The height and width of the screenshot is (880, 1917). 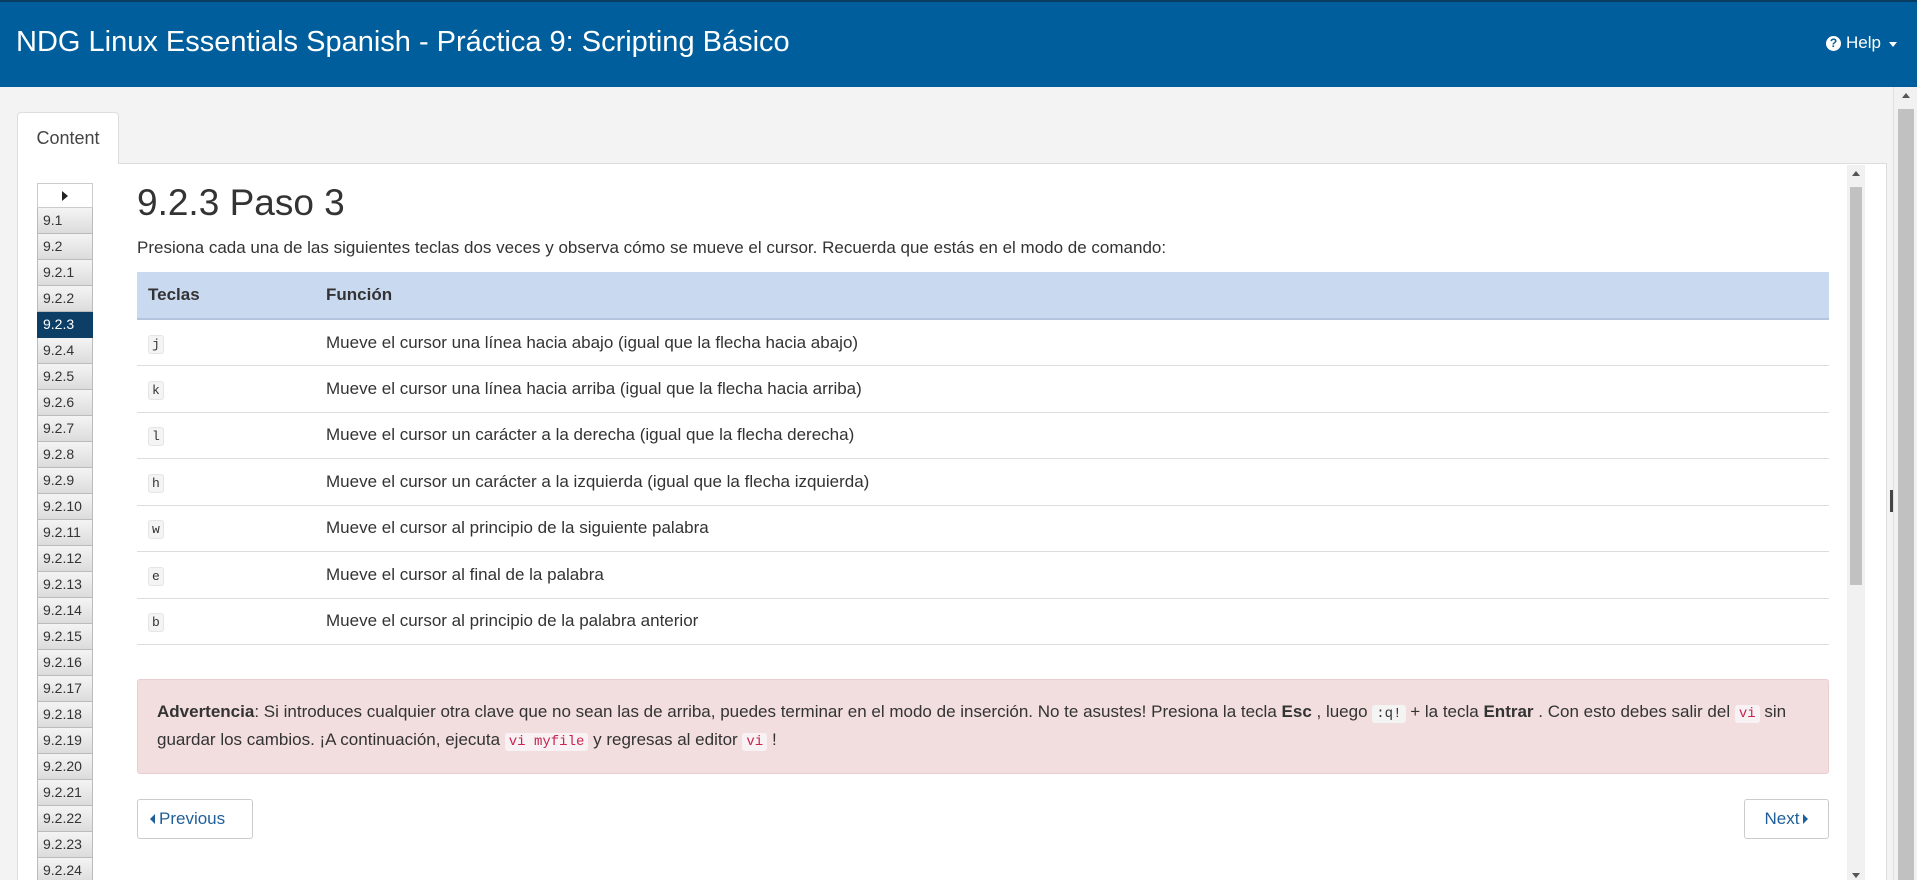 I want to click on sidebar-item-9-2-18: 9.2.18, so click(x=65, y=715).